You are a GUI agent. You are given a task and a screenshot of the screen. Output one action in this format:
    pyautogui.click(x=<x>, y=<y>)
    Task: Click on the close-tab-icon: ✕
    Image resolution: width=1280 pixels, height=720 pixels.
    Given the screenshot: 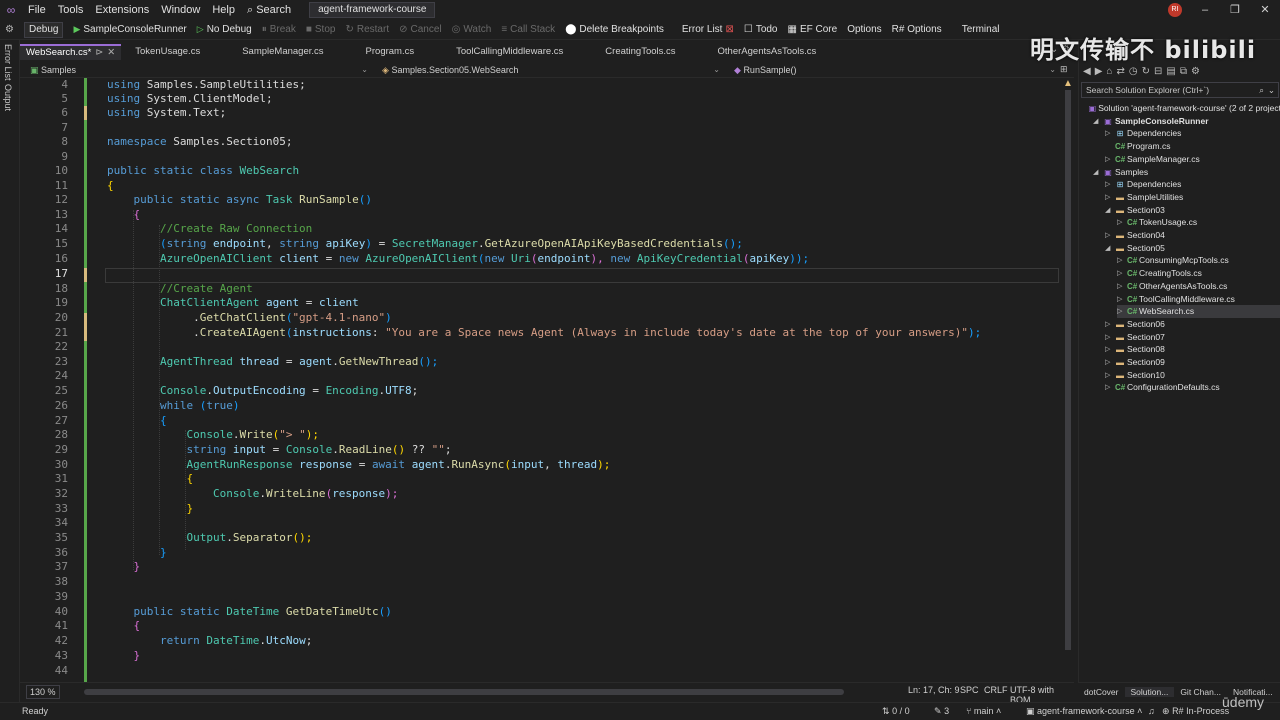 What is the action you would take?
    pyautogui.click(x=111, y=52)
    